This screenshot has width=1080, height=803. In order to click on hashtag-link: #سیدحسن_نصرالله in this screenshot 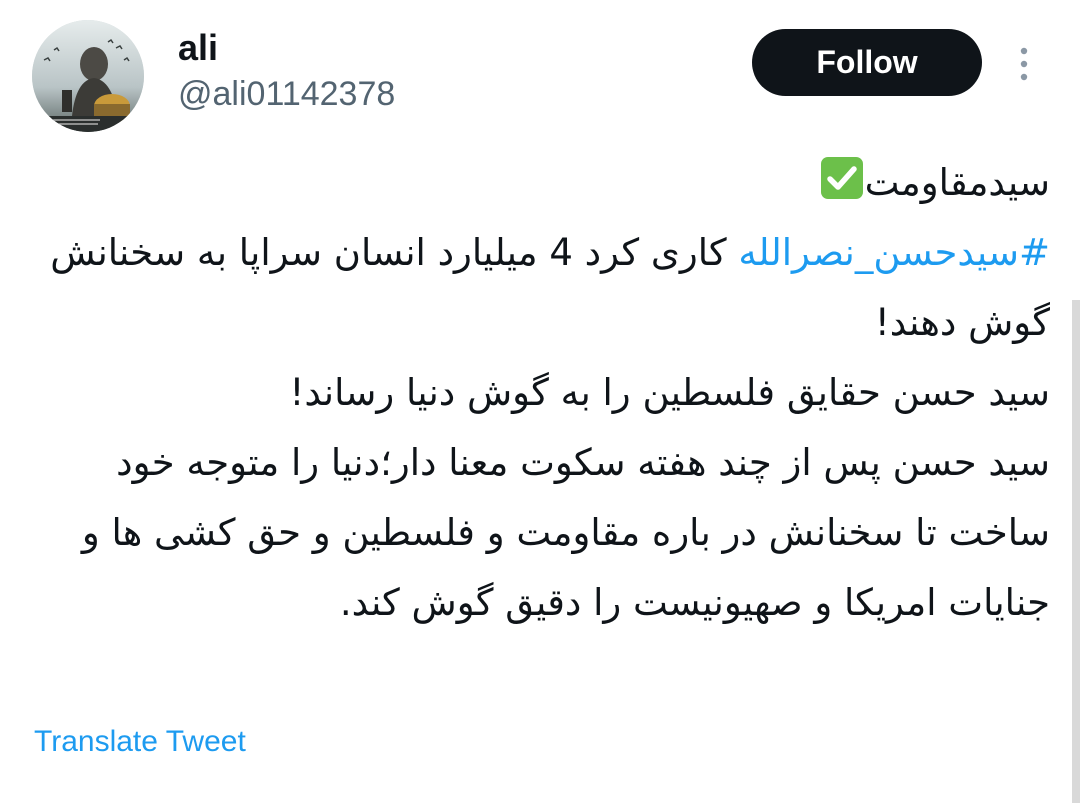, I will do `click(894, 252)`.